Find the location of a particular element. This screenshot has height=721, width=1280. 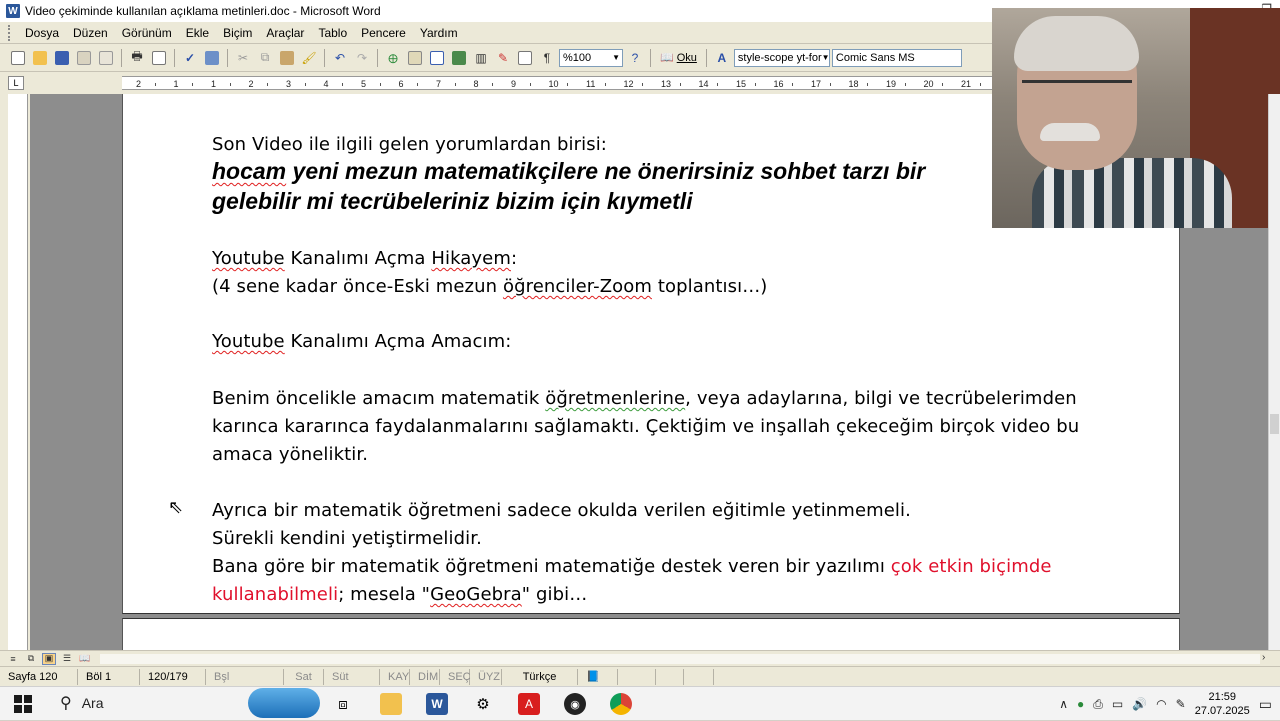

horizontal-ruler: 2 1 1 2 3 4 5 6 7 8 9 10 11 12 13 14 15 16 17 18 19 20 21 is located at coordinates (557, 83).